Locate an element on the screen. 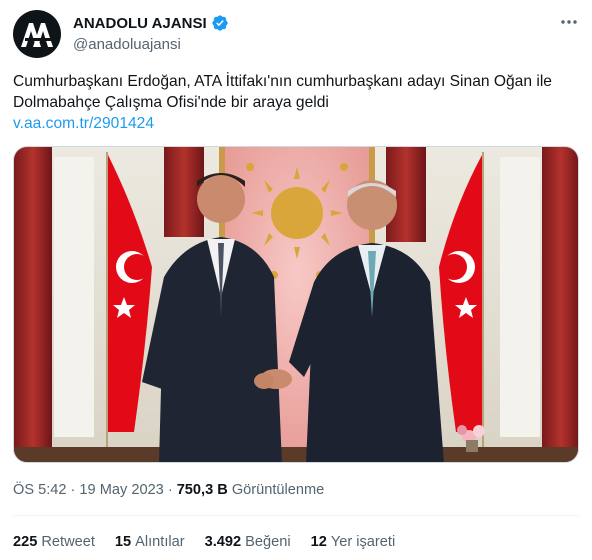 This screenshot has width=592, height=560. stat-bookmarks: 12 Yer işareti is located at coordinates (353, 542).